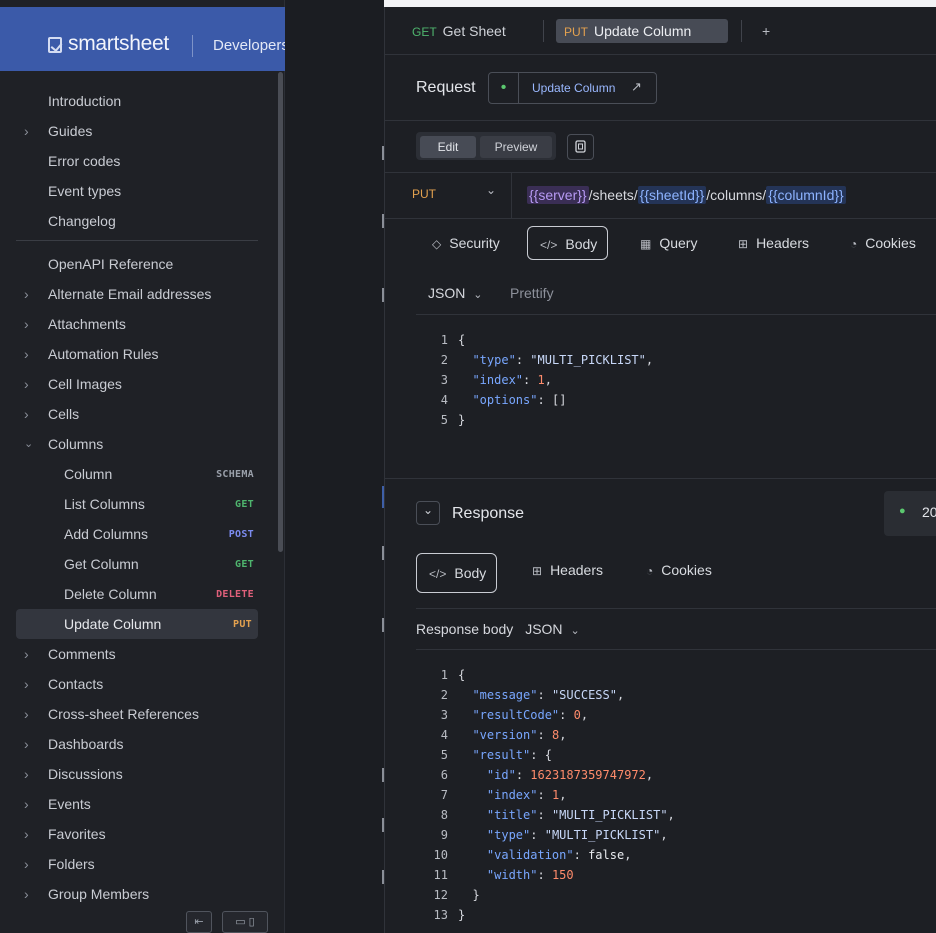 This screenshot has height=933, width=936. What do you see at coordinates (140, 774) in the screenshot?
I see `sidebar-item: › Discussions` at bounding box center [140, 774].